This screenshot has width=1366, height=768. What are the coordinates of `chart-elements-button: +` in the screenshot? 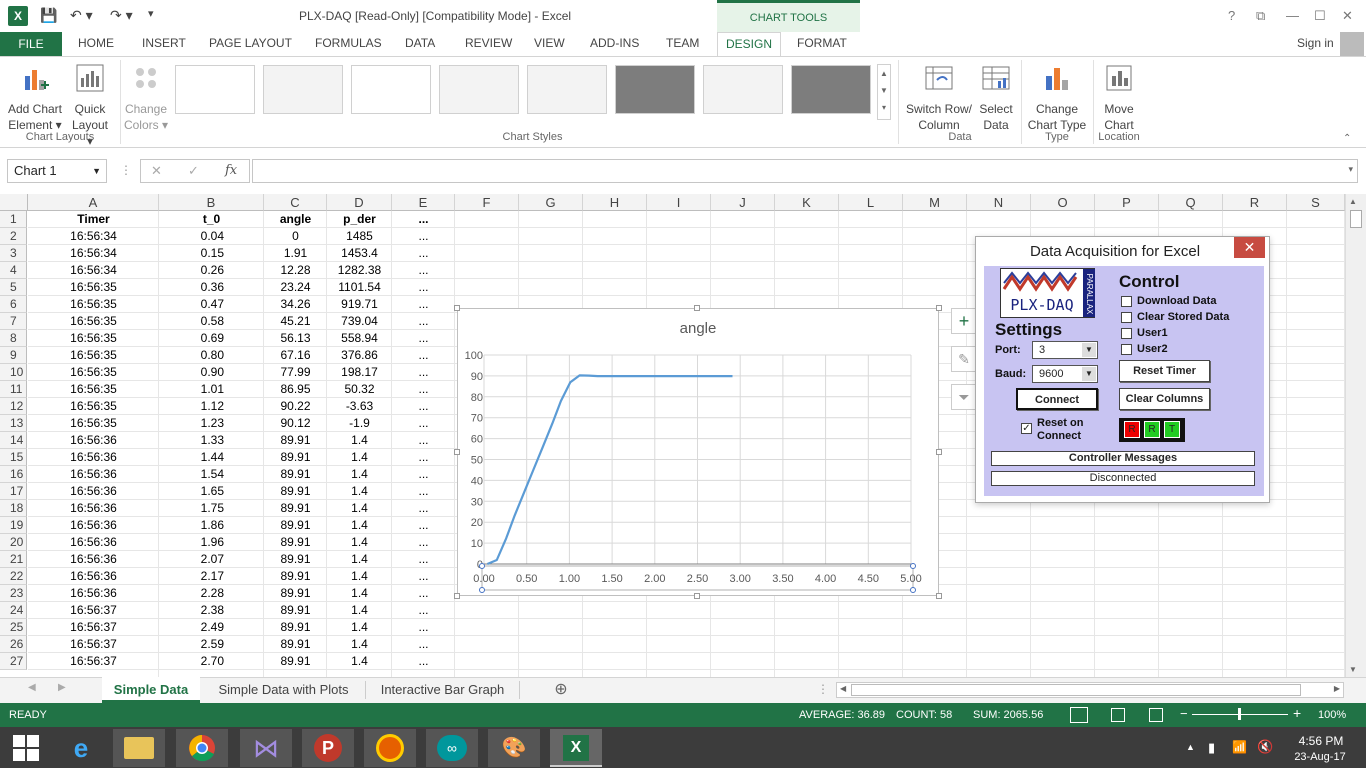 It's located at (964, 321).